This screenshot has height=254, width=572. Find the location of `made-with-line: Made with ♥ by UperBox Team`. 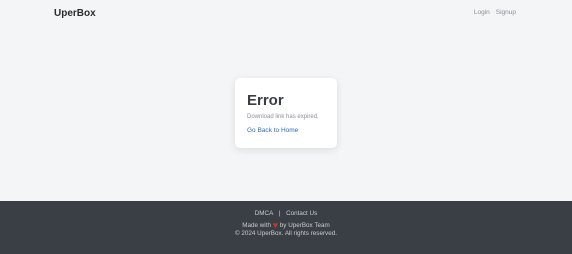

made-with-line: Made with ♥ by UperBox Team is located at coordinates (286, 225).